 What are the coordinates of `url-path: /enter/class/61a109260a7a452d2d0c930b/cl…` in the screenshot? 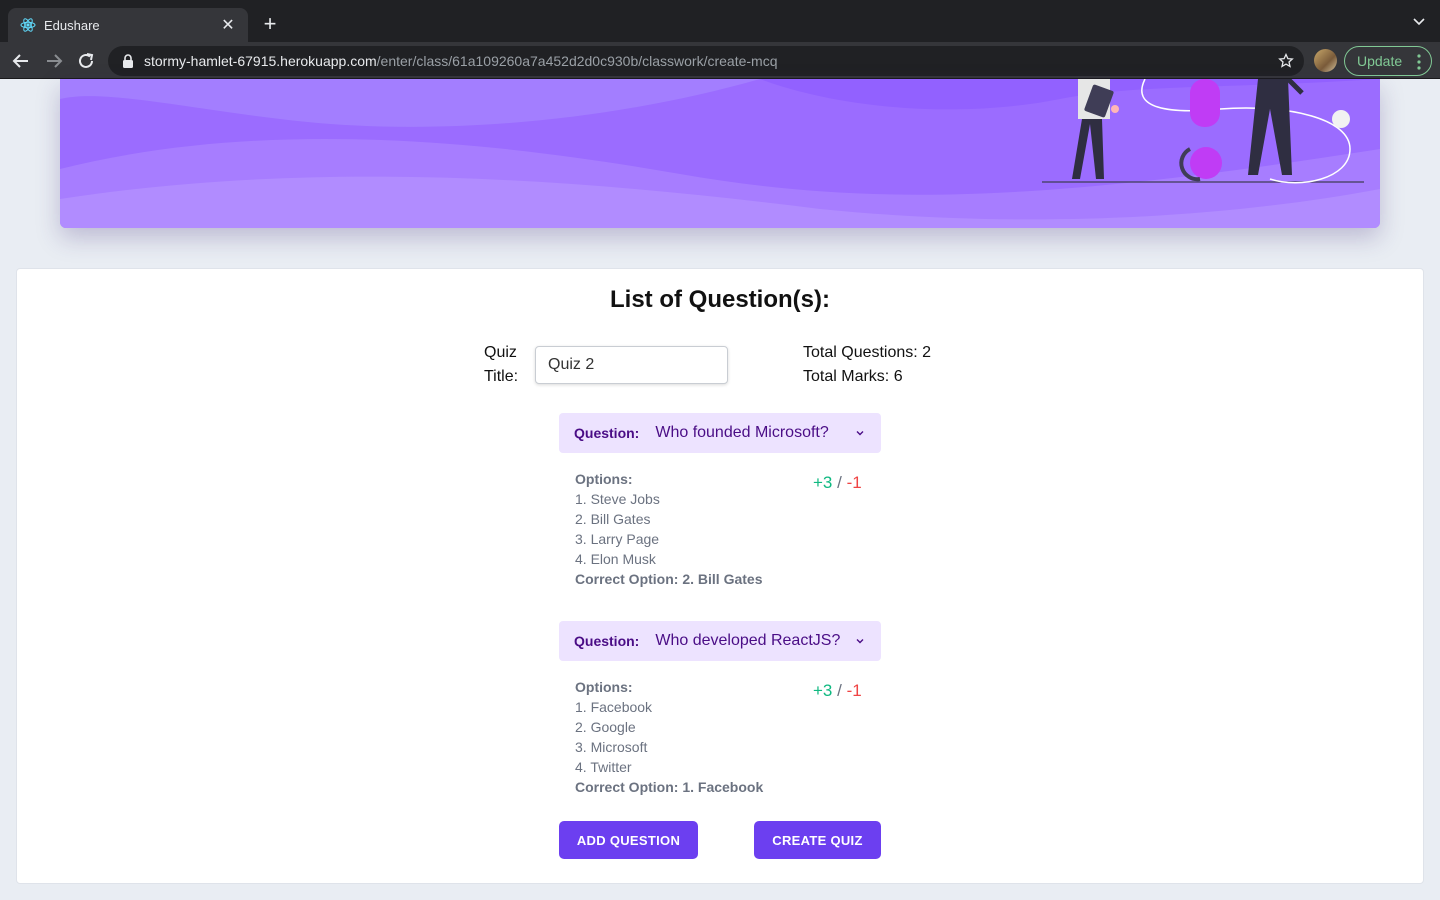 It's located at (577, 61).